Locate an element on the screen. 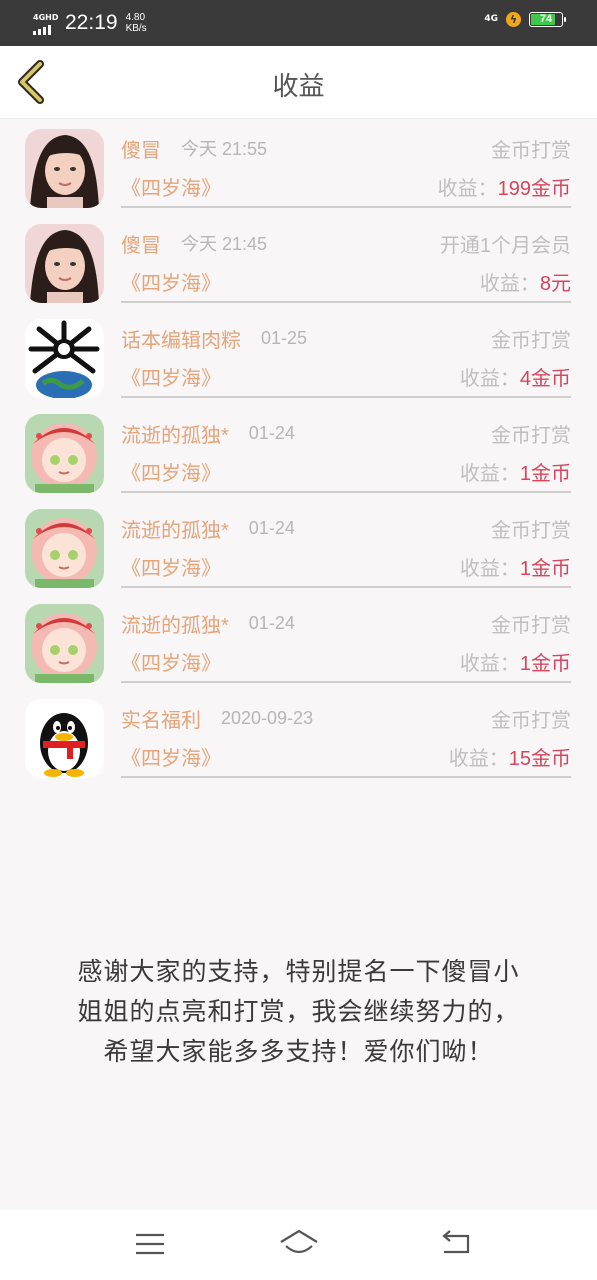 This screenshot has width=597, height=1280. menu-icon is located at coordinates (150, 1244).